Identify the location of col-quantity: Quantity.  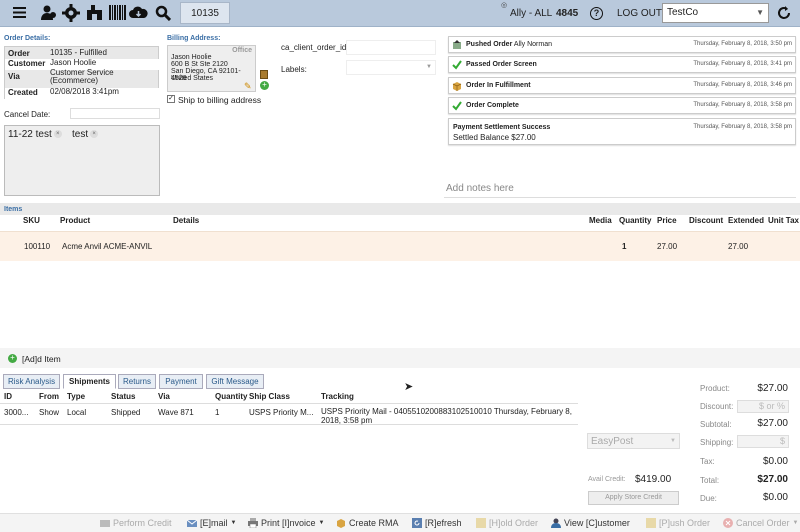
(635, 220).